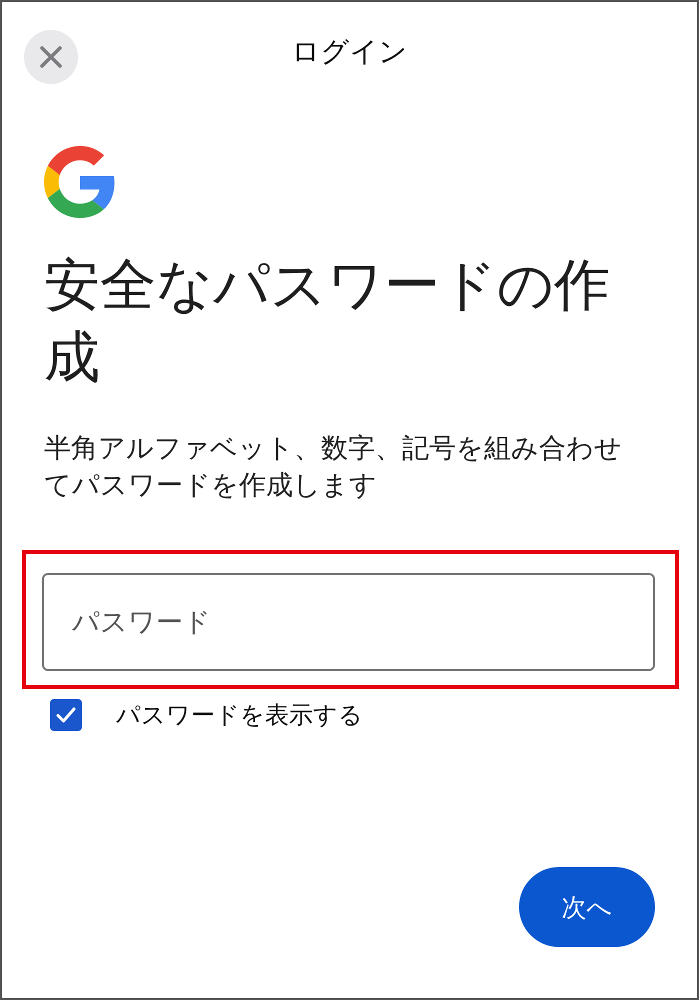  What do you see at coordinates (239, 715) in the screenshot?
I see `checkbox-label: パスワードを表示する` at bounding box center [239, 715].